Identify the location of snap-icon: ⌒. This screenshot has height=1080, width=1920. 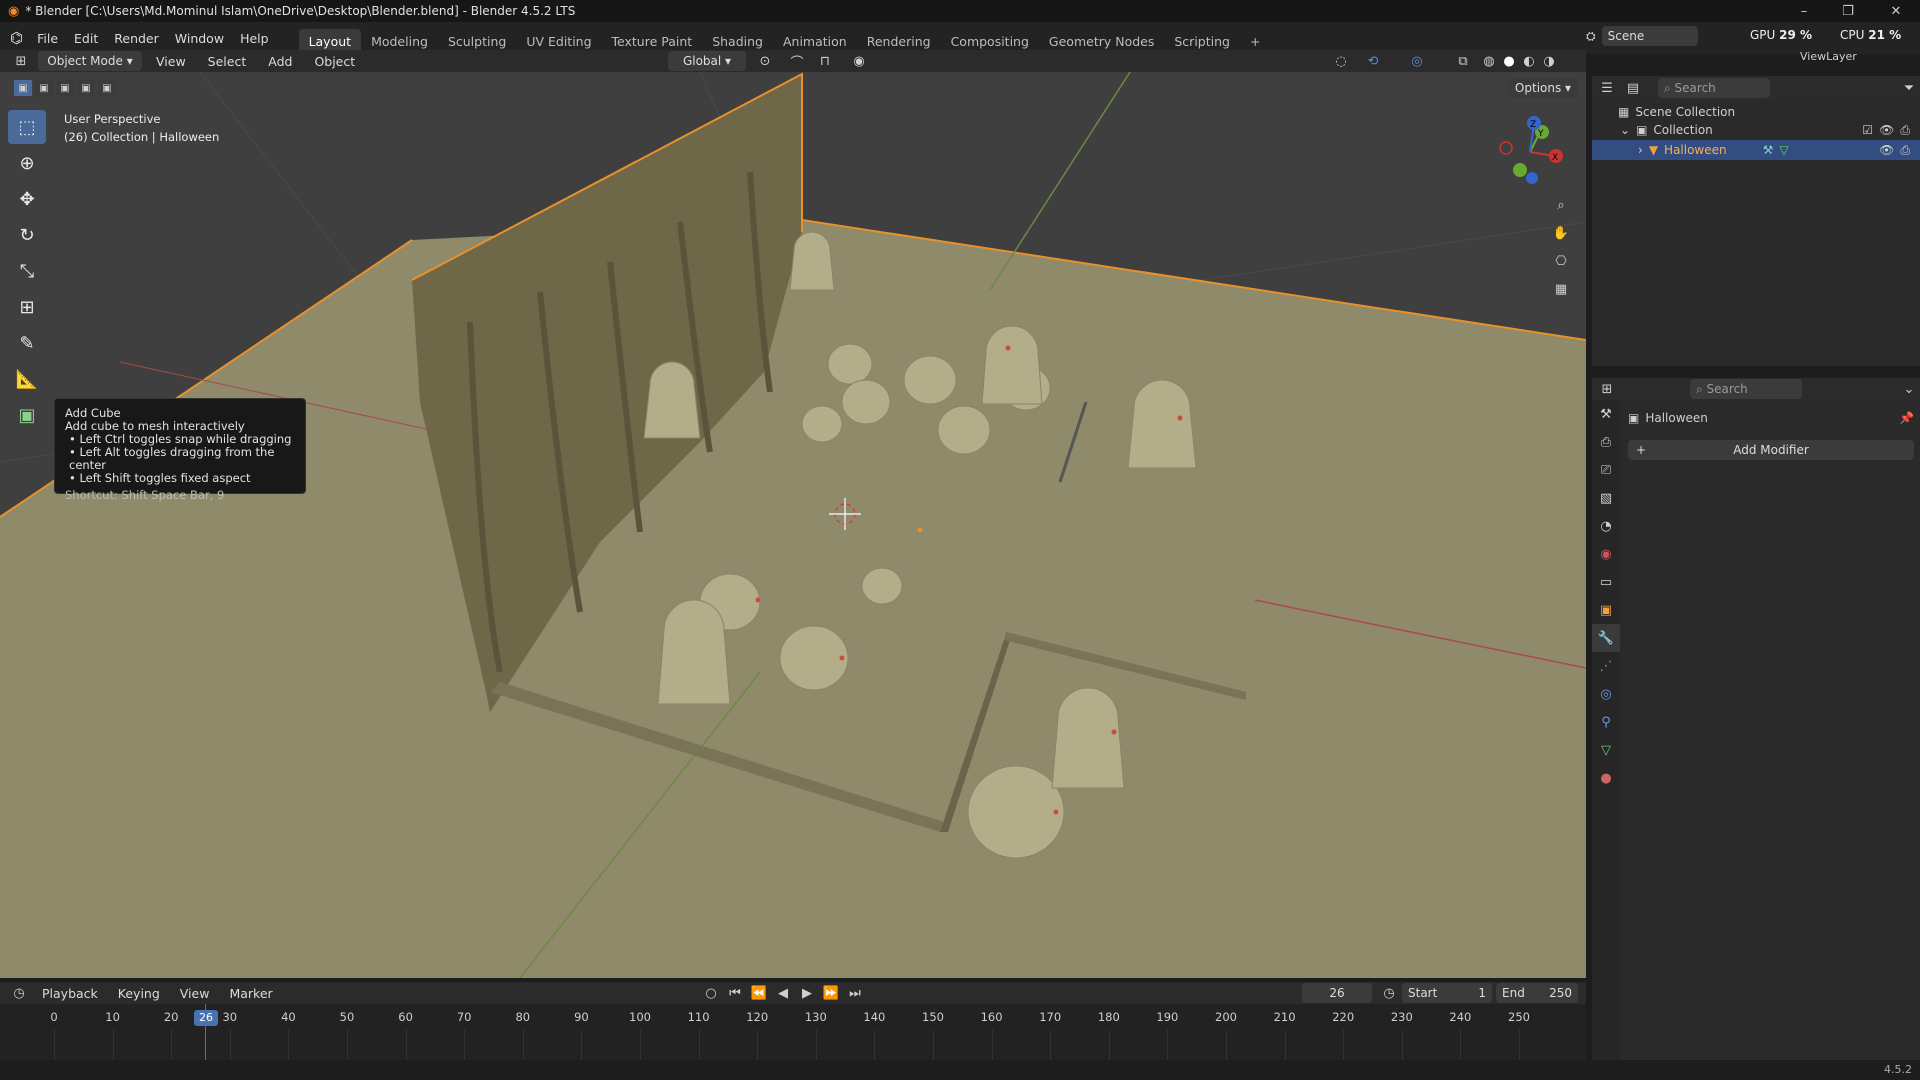
(797, 61).